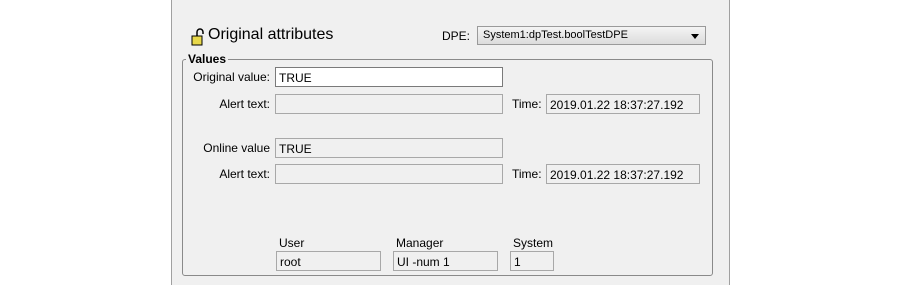  What do you see at coordinates (527, 174) in the screenshot?
I see `time-label-2: Time:` at bounding box center [527, 174].